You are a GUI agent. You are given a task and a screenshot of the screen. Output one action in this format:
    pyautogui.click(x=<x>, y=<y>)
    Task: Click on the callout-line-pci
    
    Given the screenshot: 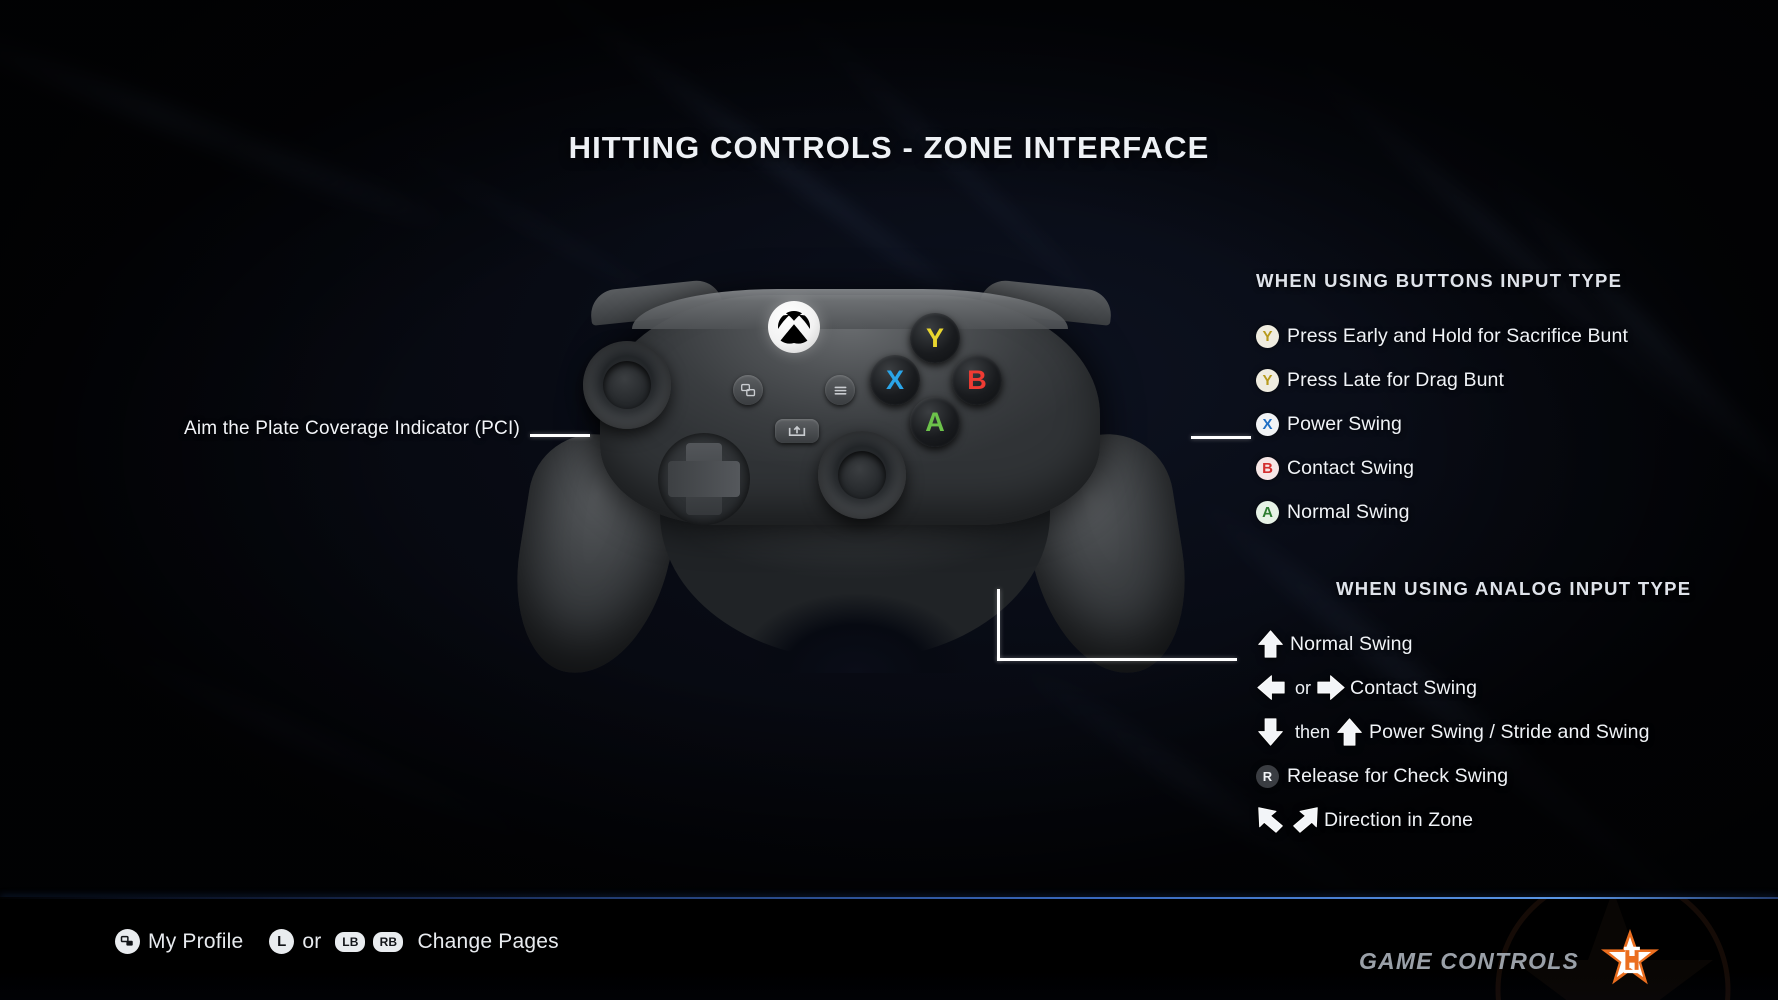 What is the action you would take?
    pyautogui.click(x=560, y=435)
    